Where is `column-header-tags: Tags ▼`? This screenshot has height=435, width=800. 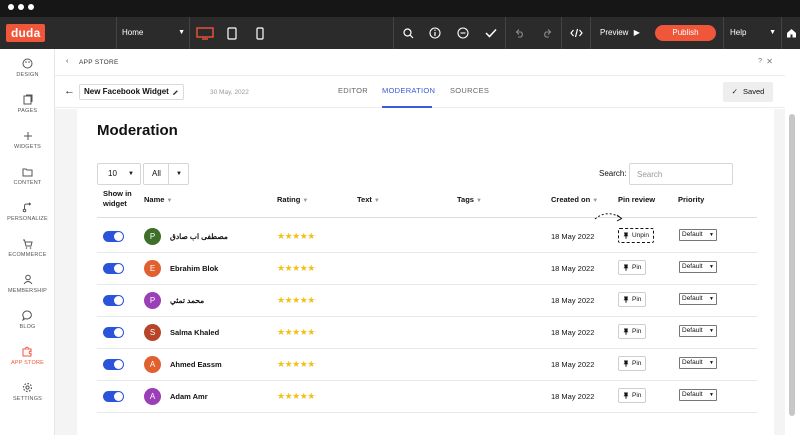
column-header-tags: Tags ▼ is located at coordinates (469, 199).